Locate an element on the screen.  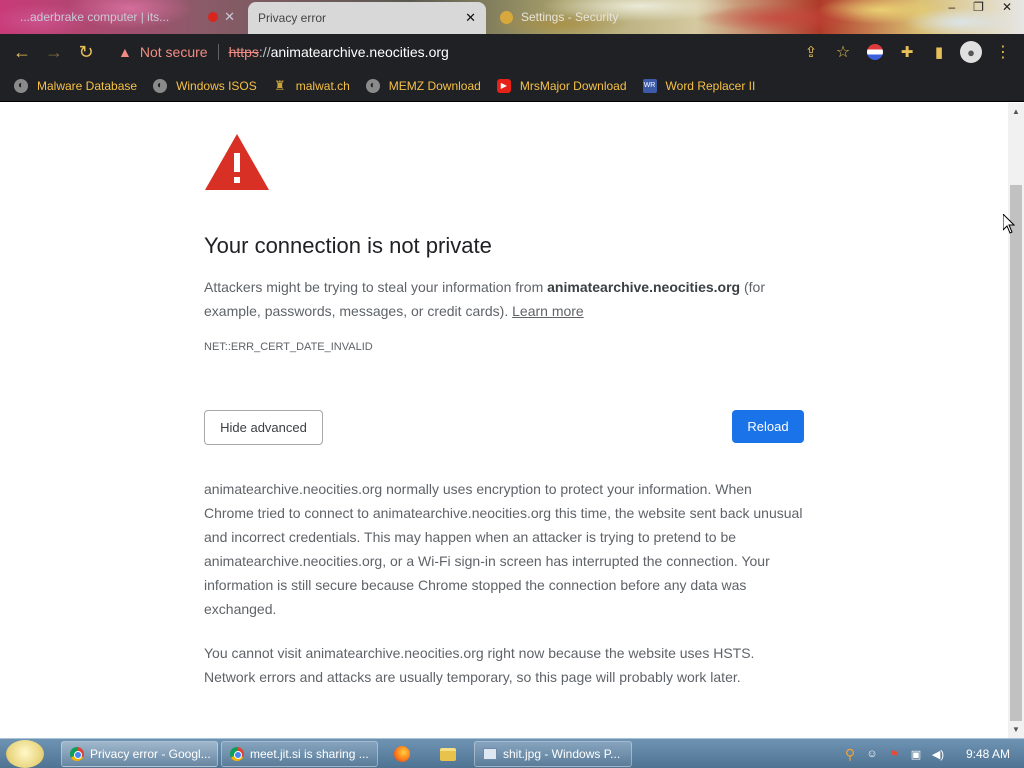
share-icon: ⇪ is located at coordinates (811, 52).